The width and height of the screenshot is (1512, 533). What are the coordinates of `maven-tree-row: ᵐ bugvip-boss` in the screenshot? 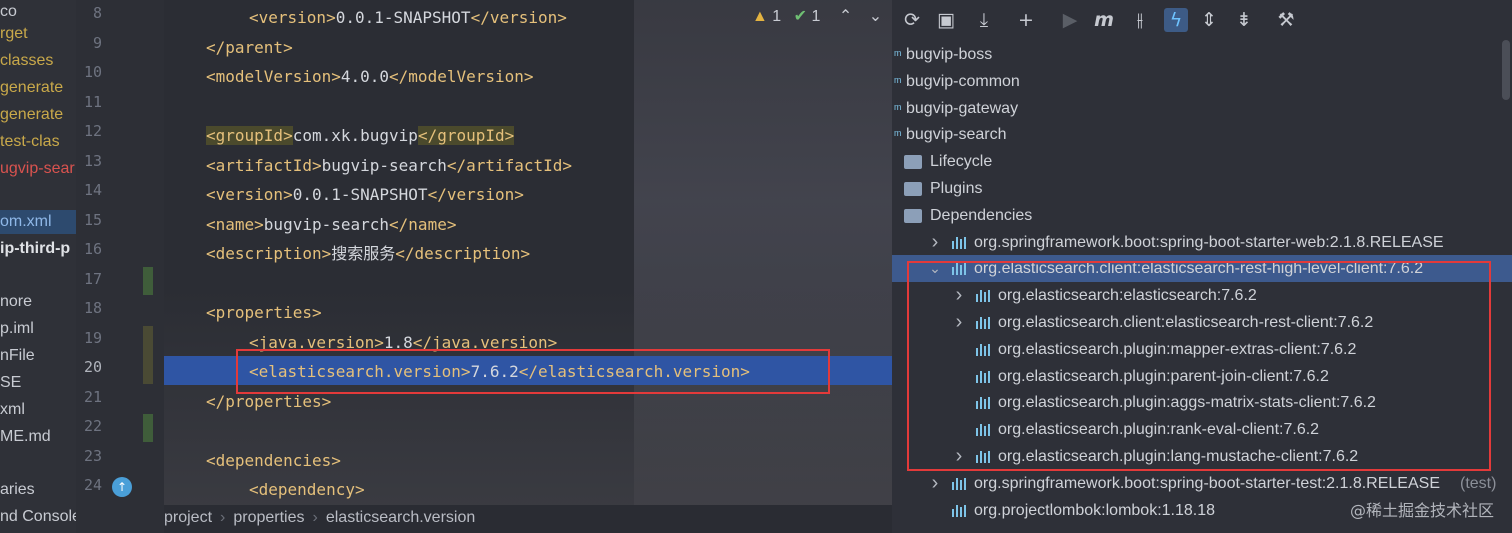 It's located at (1202, 54).